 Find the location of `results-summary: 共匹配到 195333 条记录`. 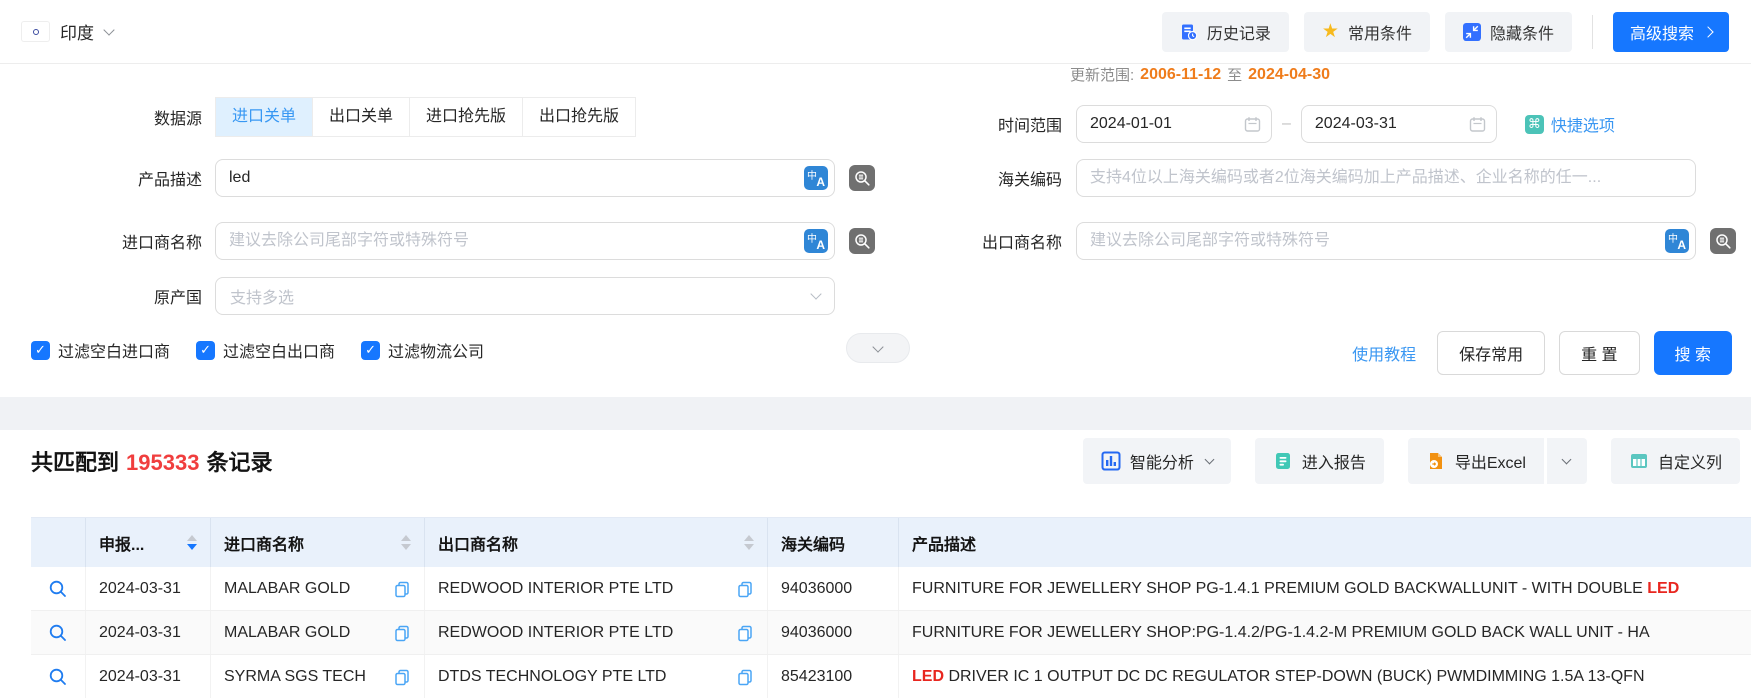

results-summary: 共匹配到 195333 条记录 is located at coordinates (151, 461).